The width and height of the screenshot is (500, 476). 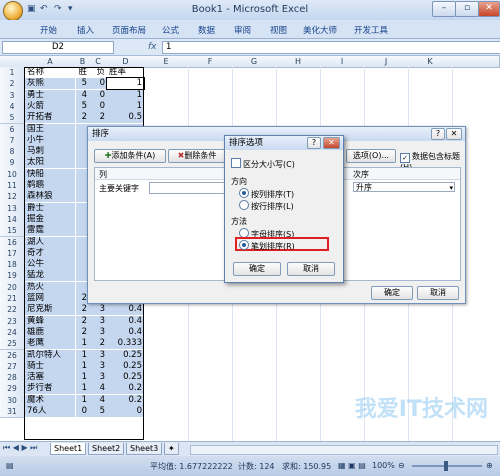 What do you see at coordinates (50, 185) in the screenshot?
I see `cell-a: 鹈鹕` at bounding box center [50, 185].